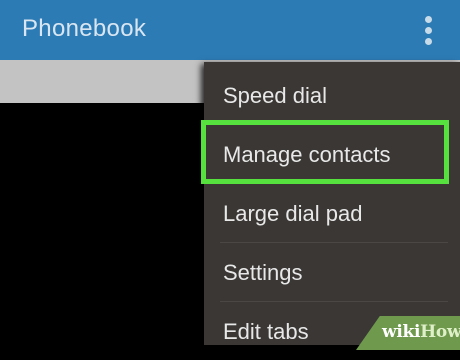  Describe the element at coordinates (293, 213) in the screenshot. I see `menu-item-label: Large dial pad` at that location.